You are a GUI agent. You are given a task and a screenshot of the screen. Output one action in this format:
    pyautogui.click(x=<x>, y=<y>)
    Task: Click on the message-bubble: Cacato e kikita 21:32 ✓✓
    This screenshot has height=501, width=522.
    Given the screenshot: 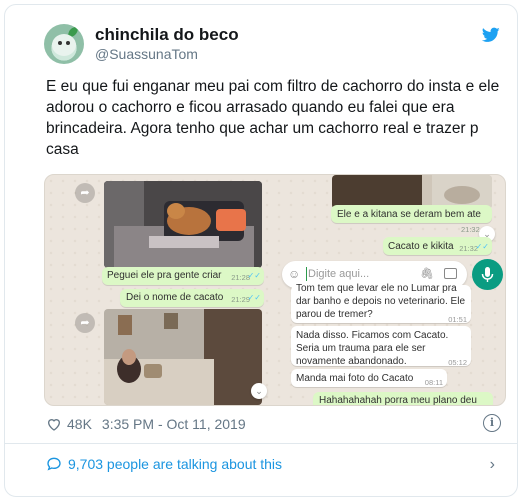 What is the action you would take?
    pyautogui.click(x=437, y=246)
    